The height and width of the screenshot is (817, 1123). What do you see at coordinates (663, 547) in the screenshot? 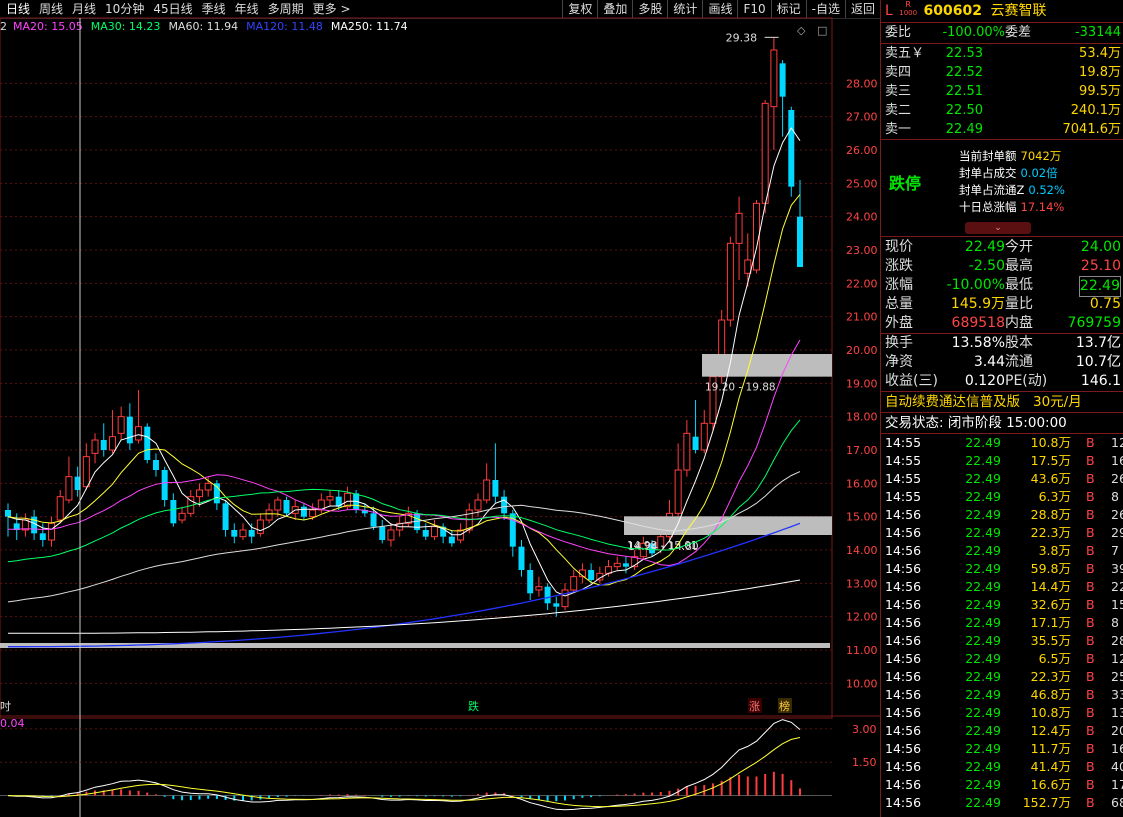
I see `zone3-label: 14.24 - 14.80` at bounding box center [663, 547].